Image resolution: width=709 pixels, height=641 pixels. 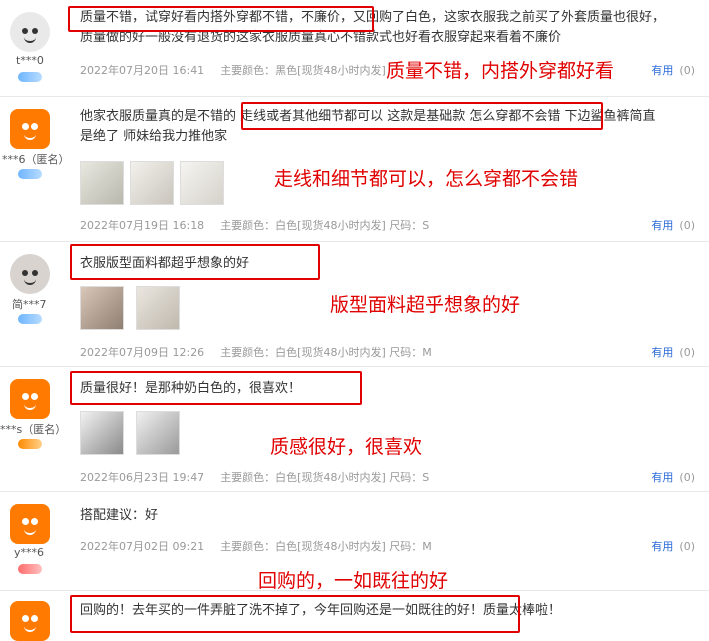 I want to click on review-meta: 2022年07月02日 09:21 主要颜色：白色[现货48小时内发] 尺码：M, so click(x=264, y=546).